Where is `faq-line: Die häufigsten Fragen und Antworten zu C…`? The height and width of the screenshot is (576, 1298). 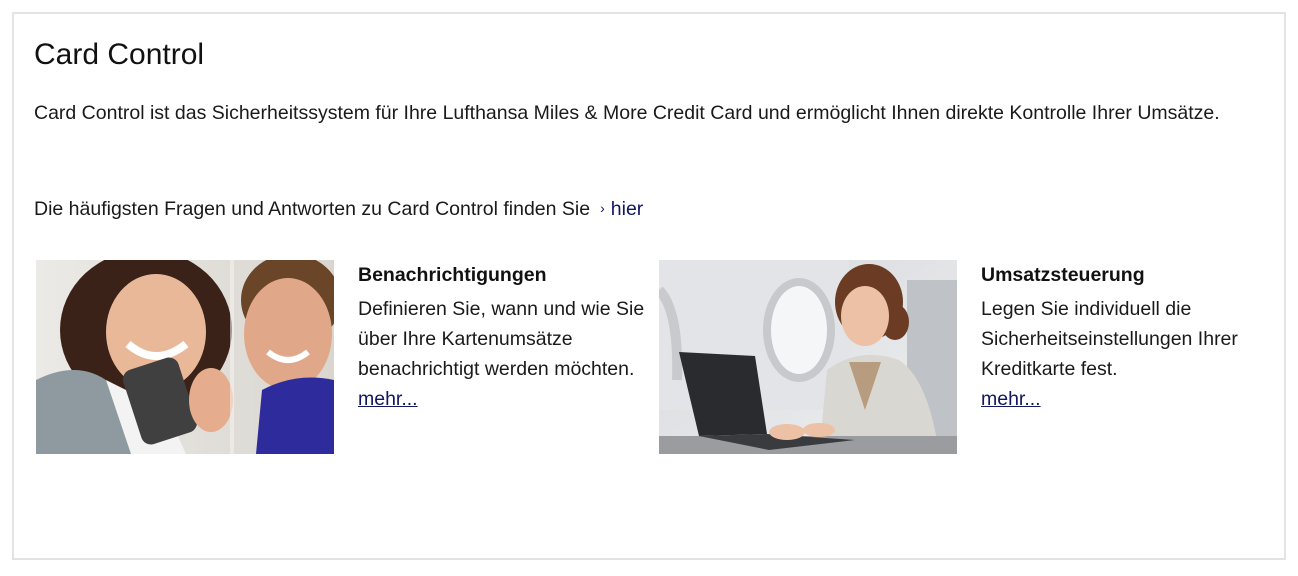 faq-line: Die häufigsten Fragen und Antworten zu C… is located at coordinates (338, 209).